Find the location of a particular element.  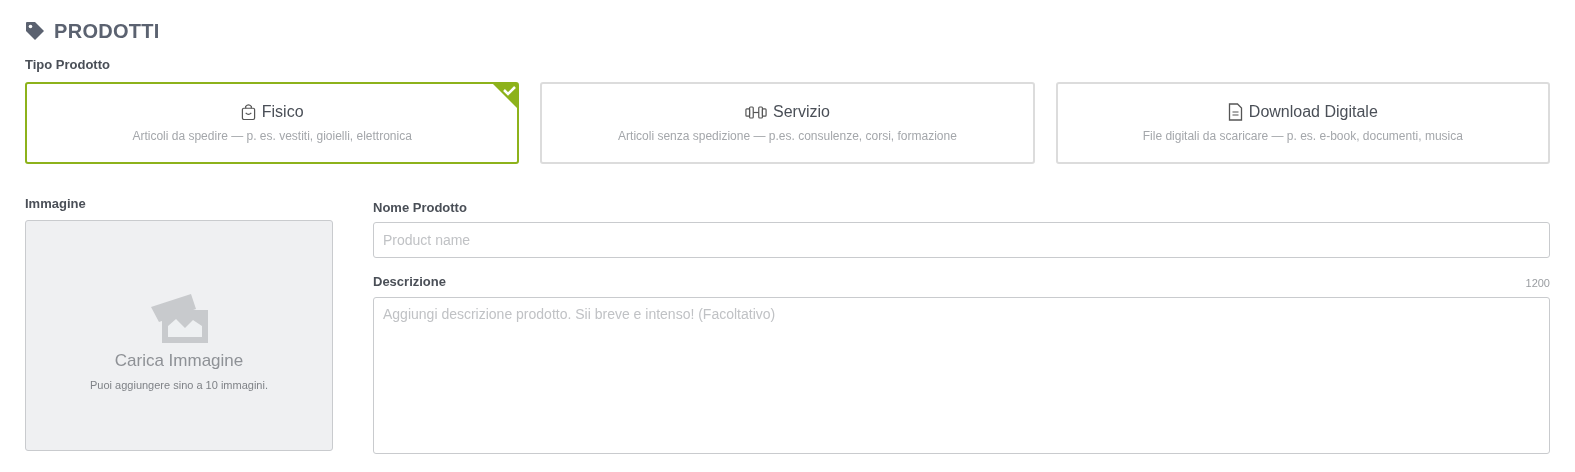

upload-hint: Puoi aggiungere sino a 10 immagini. is located at coordinates (179, 385).